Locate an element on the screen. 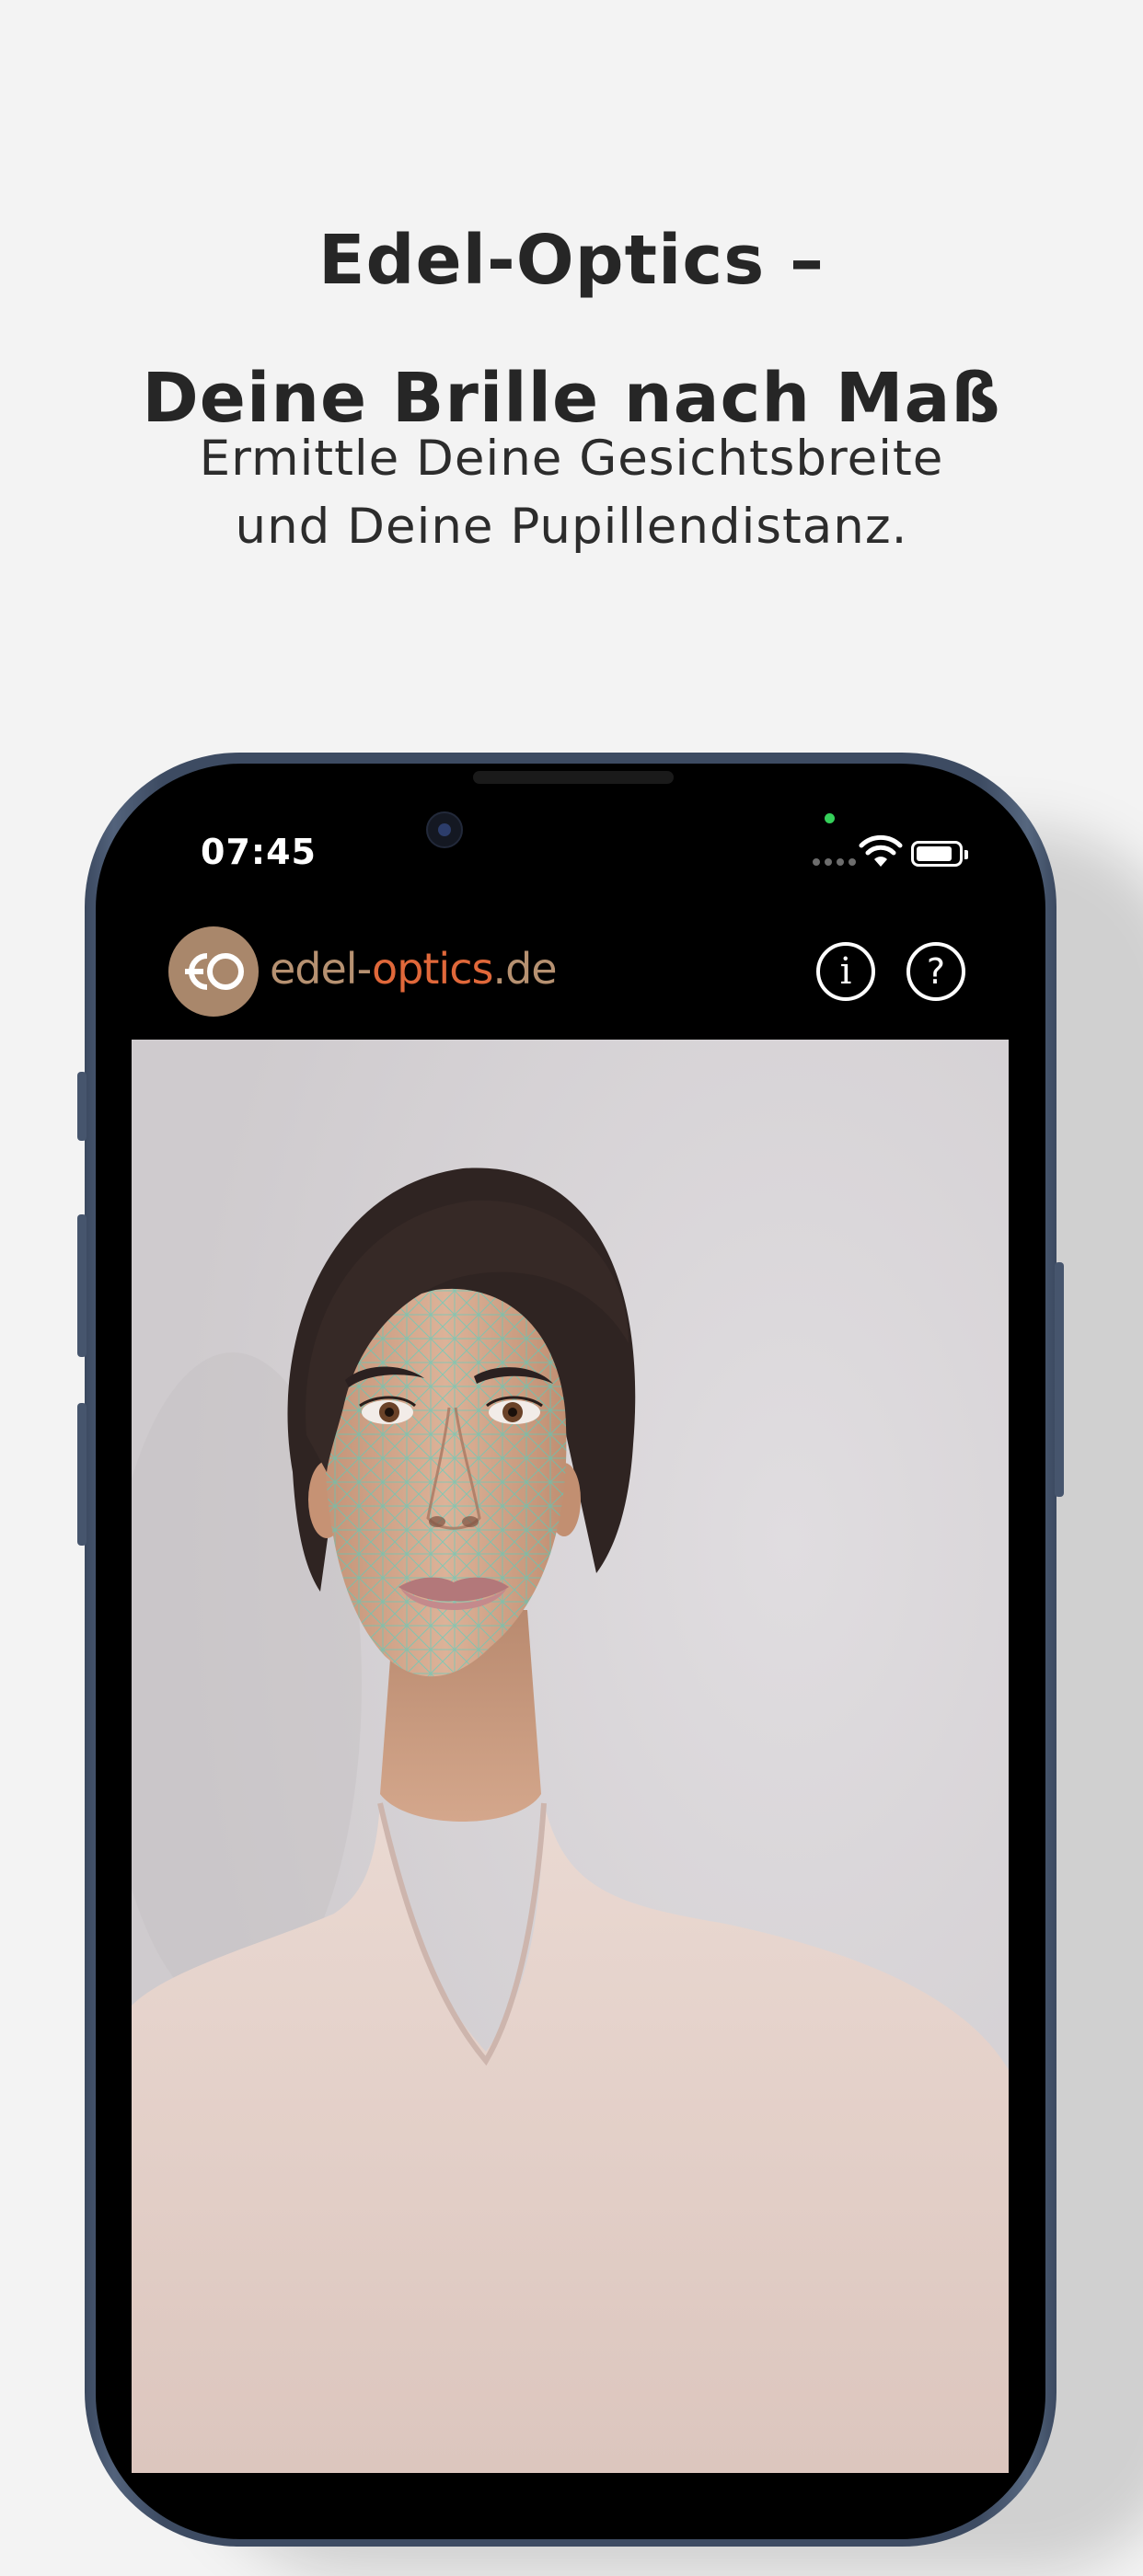  signal-dots-icon is located at coordinates (834, 862).